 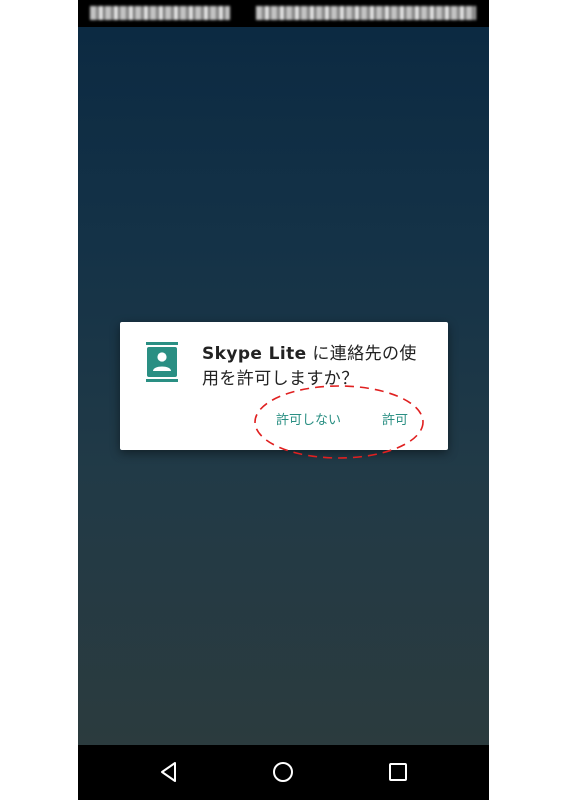 I want to click on permission-message: Skype Lite に連絡先の使用を許可しますか？, so click(x=318, y=367).